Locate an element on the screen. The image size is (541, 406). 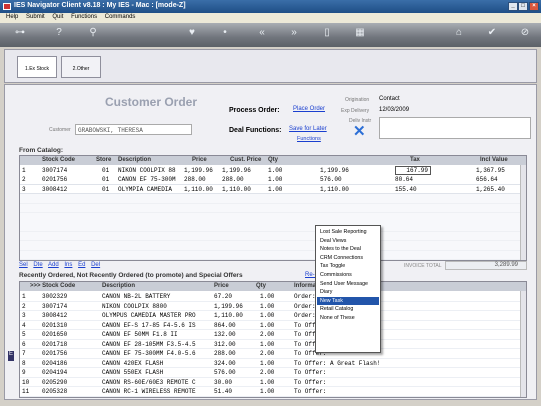
tab-other: 2.Other is located at coordinates (81, 67).